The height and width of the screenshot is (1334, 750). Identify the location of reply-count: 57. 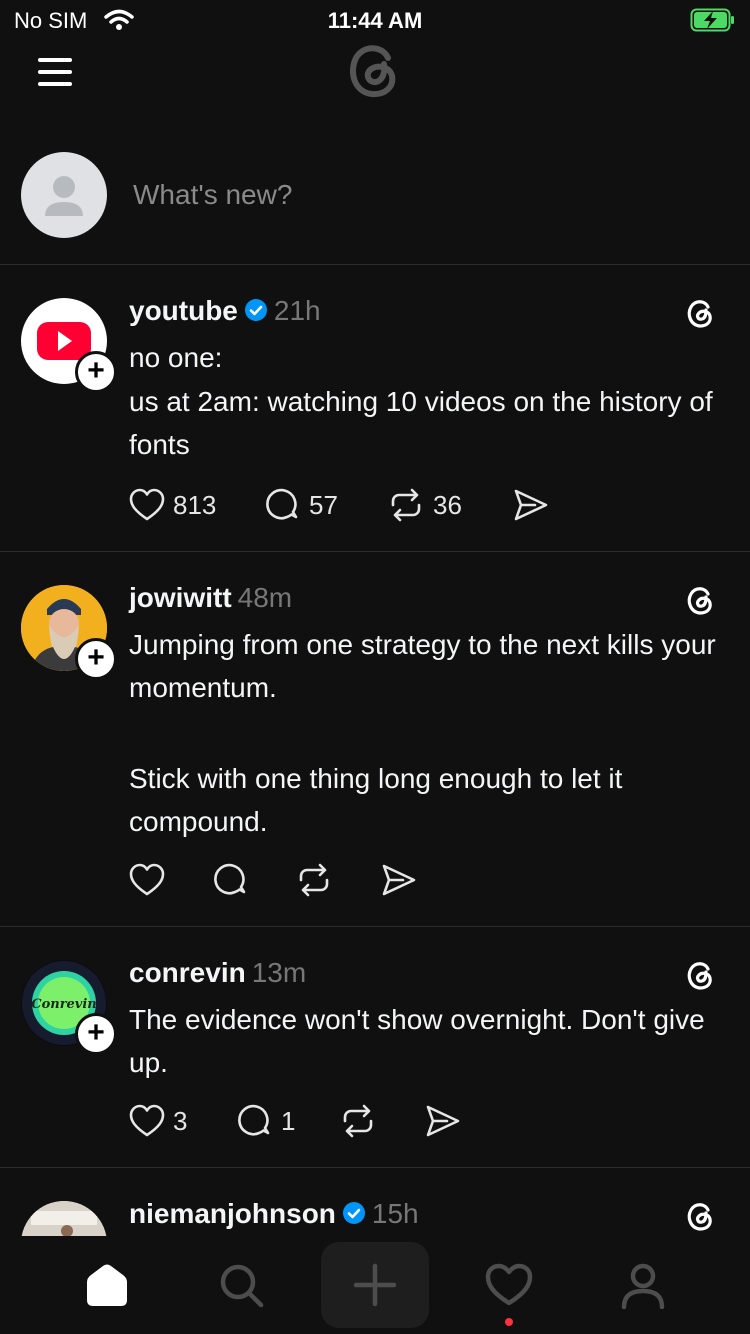
(323, 504).